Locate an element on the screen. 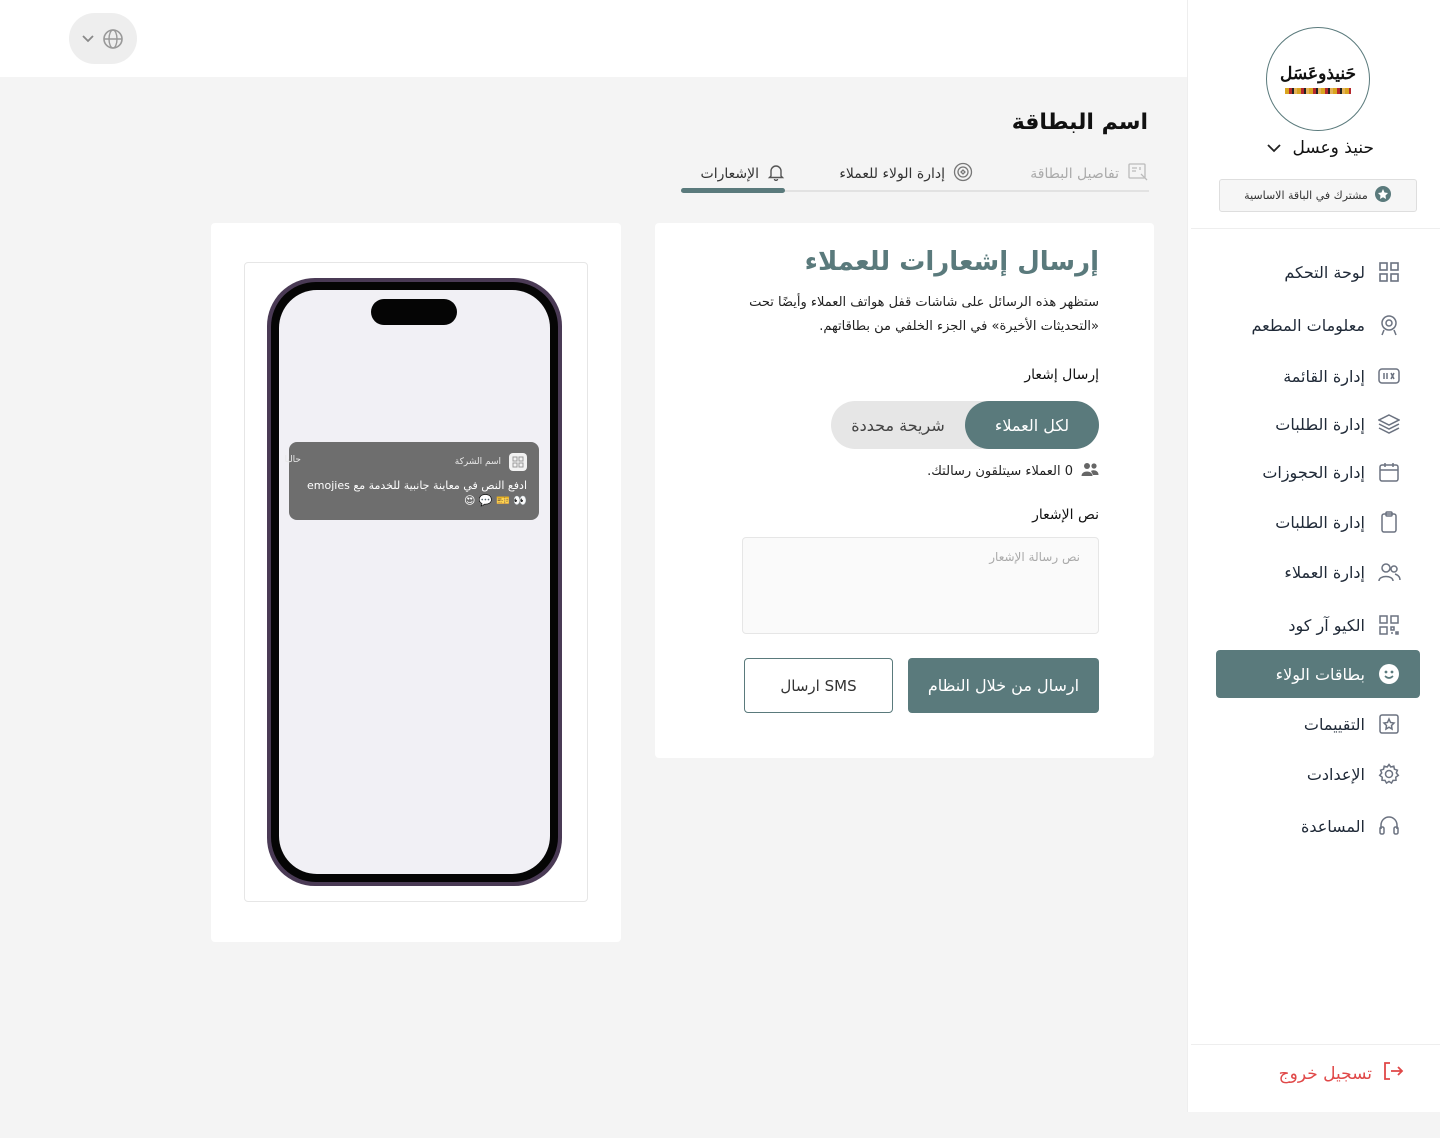 The image size is (1440, 1138). sidebar-item-restaurant-info: معلومات المطعم is located at coordinates (1326, 325).